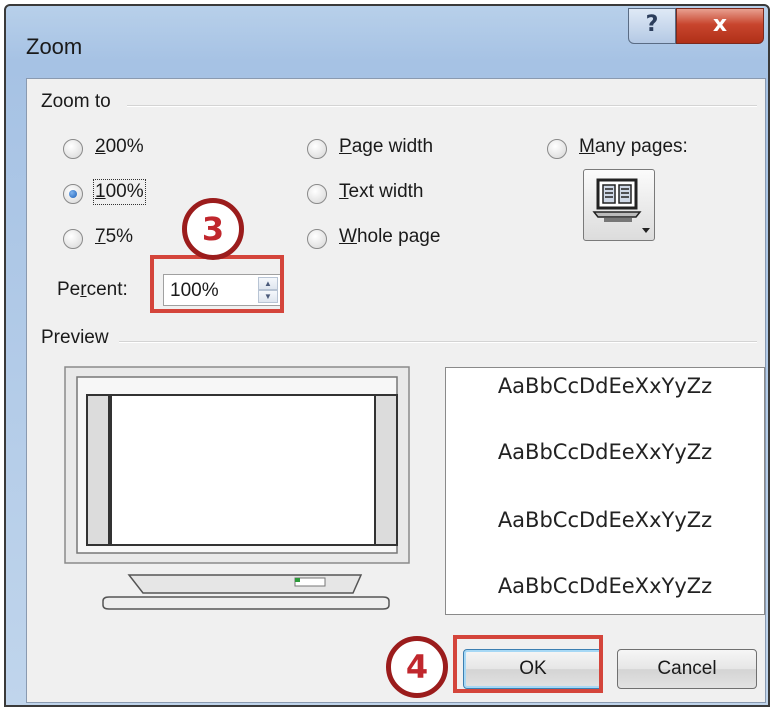 This screenshot has width=776, height=713. Describe the element at coordinates (381, 192) in the screenshot. I see `radio-text-width-label: Text width` at that location.